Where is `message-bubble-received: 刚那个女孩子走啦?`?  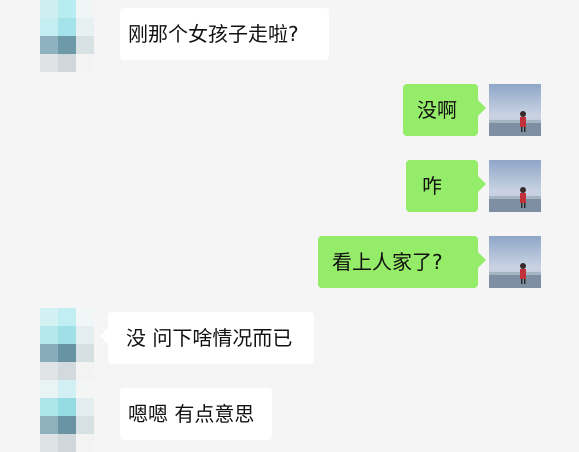
message-bubble-received: 刚那个女孩子走啦? is located at coordinates (224, 34).